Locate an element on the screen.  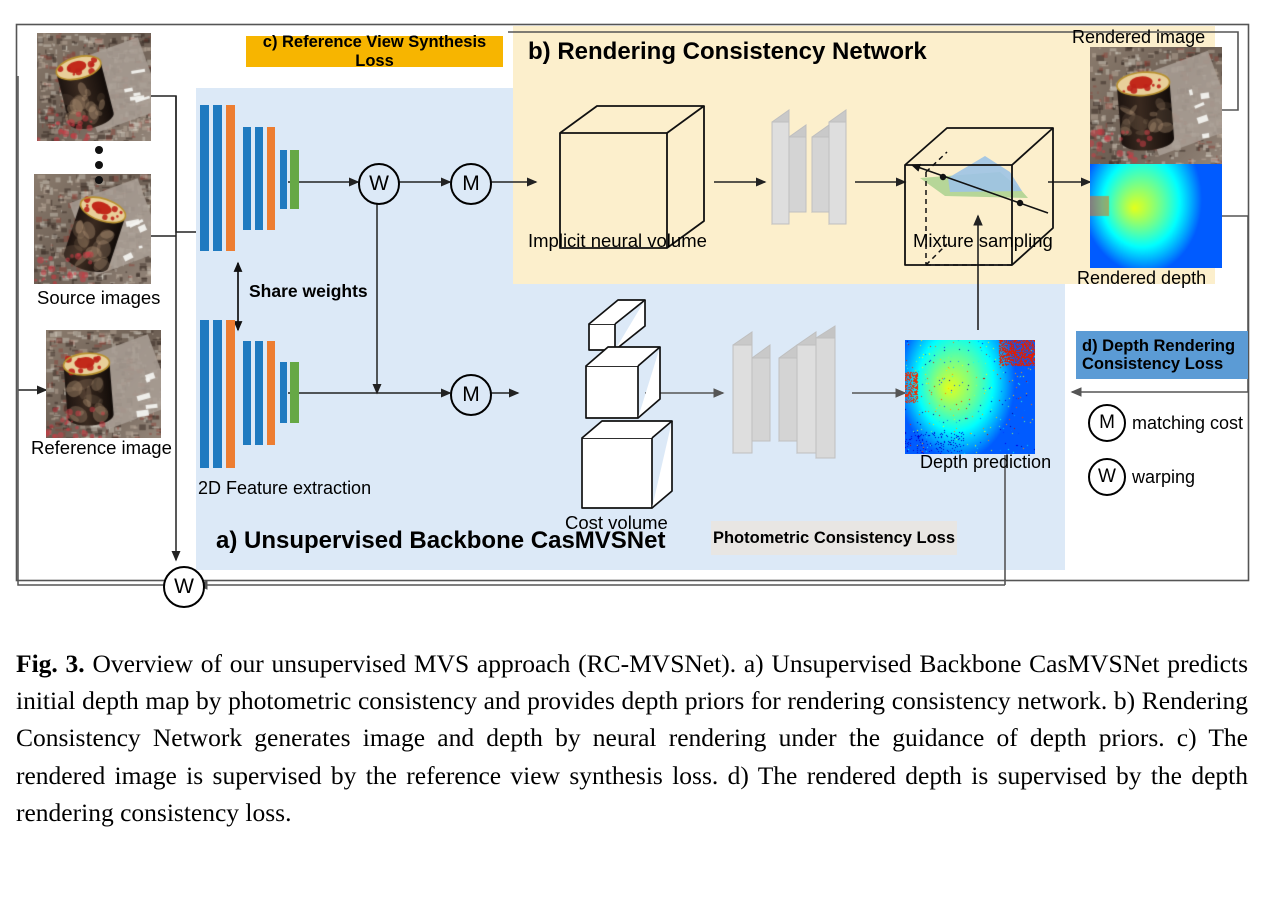
tag-photometric-consistency-loss: Photometric Consistency Loss is located at coordinates (834, 538).